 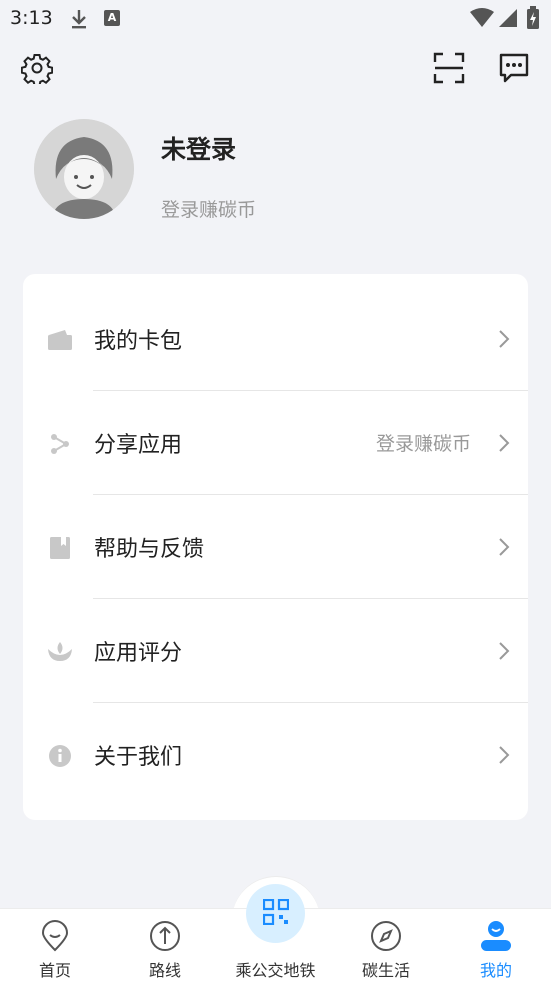 I want to click on compass-icon, so click(x=386, y=938).